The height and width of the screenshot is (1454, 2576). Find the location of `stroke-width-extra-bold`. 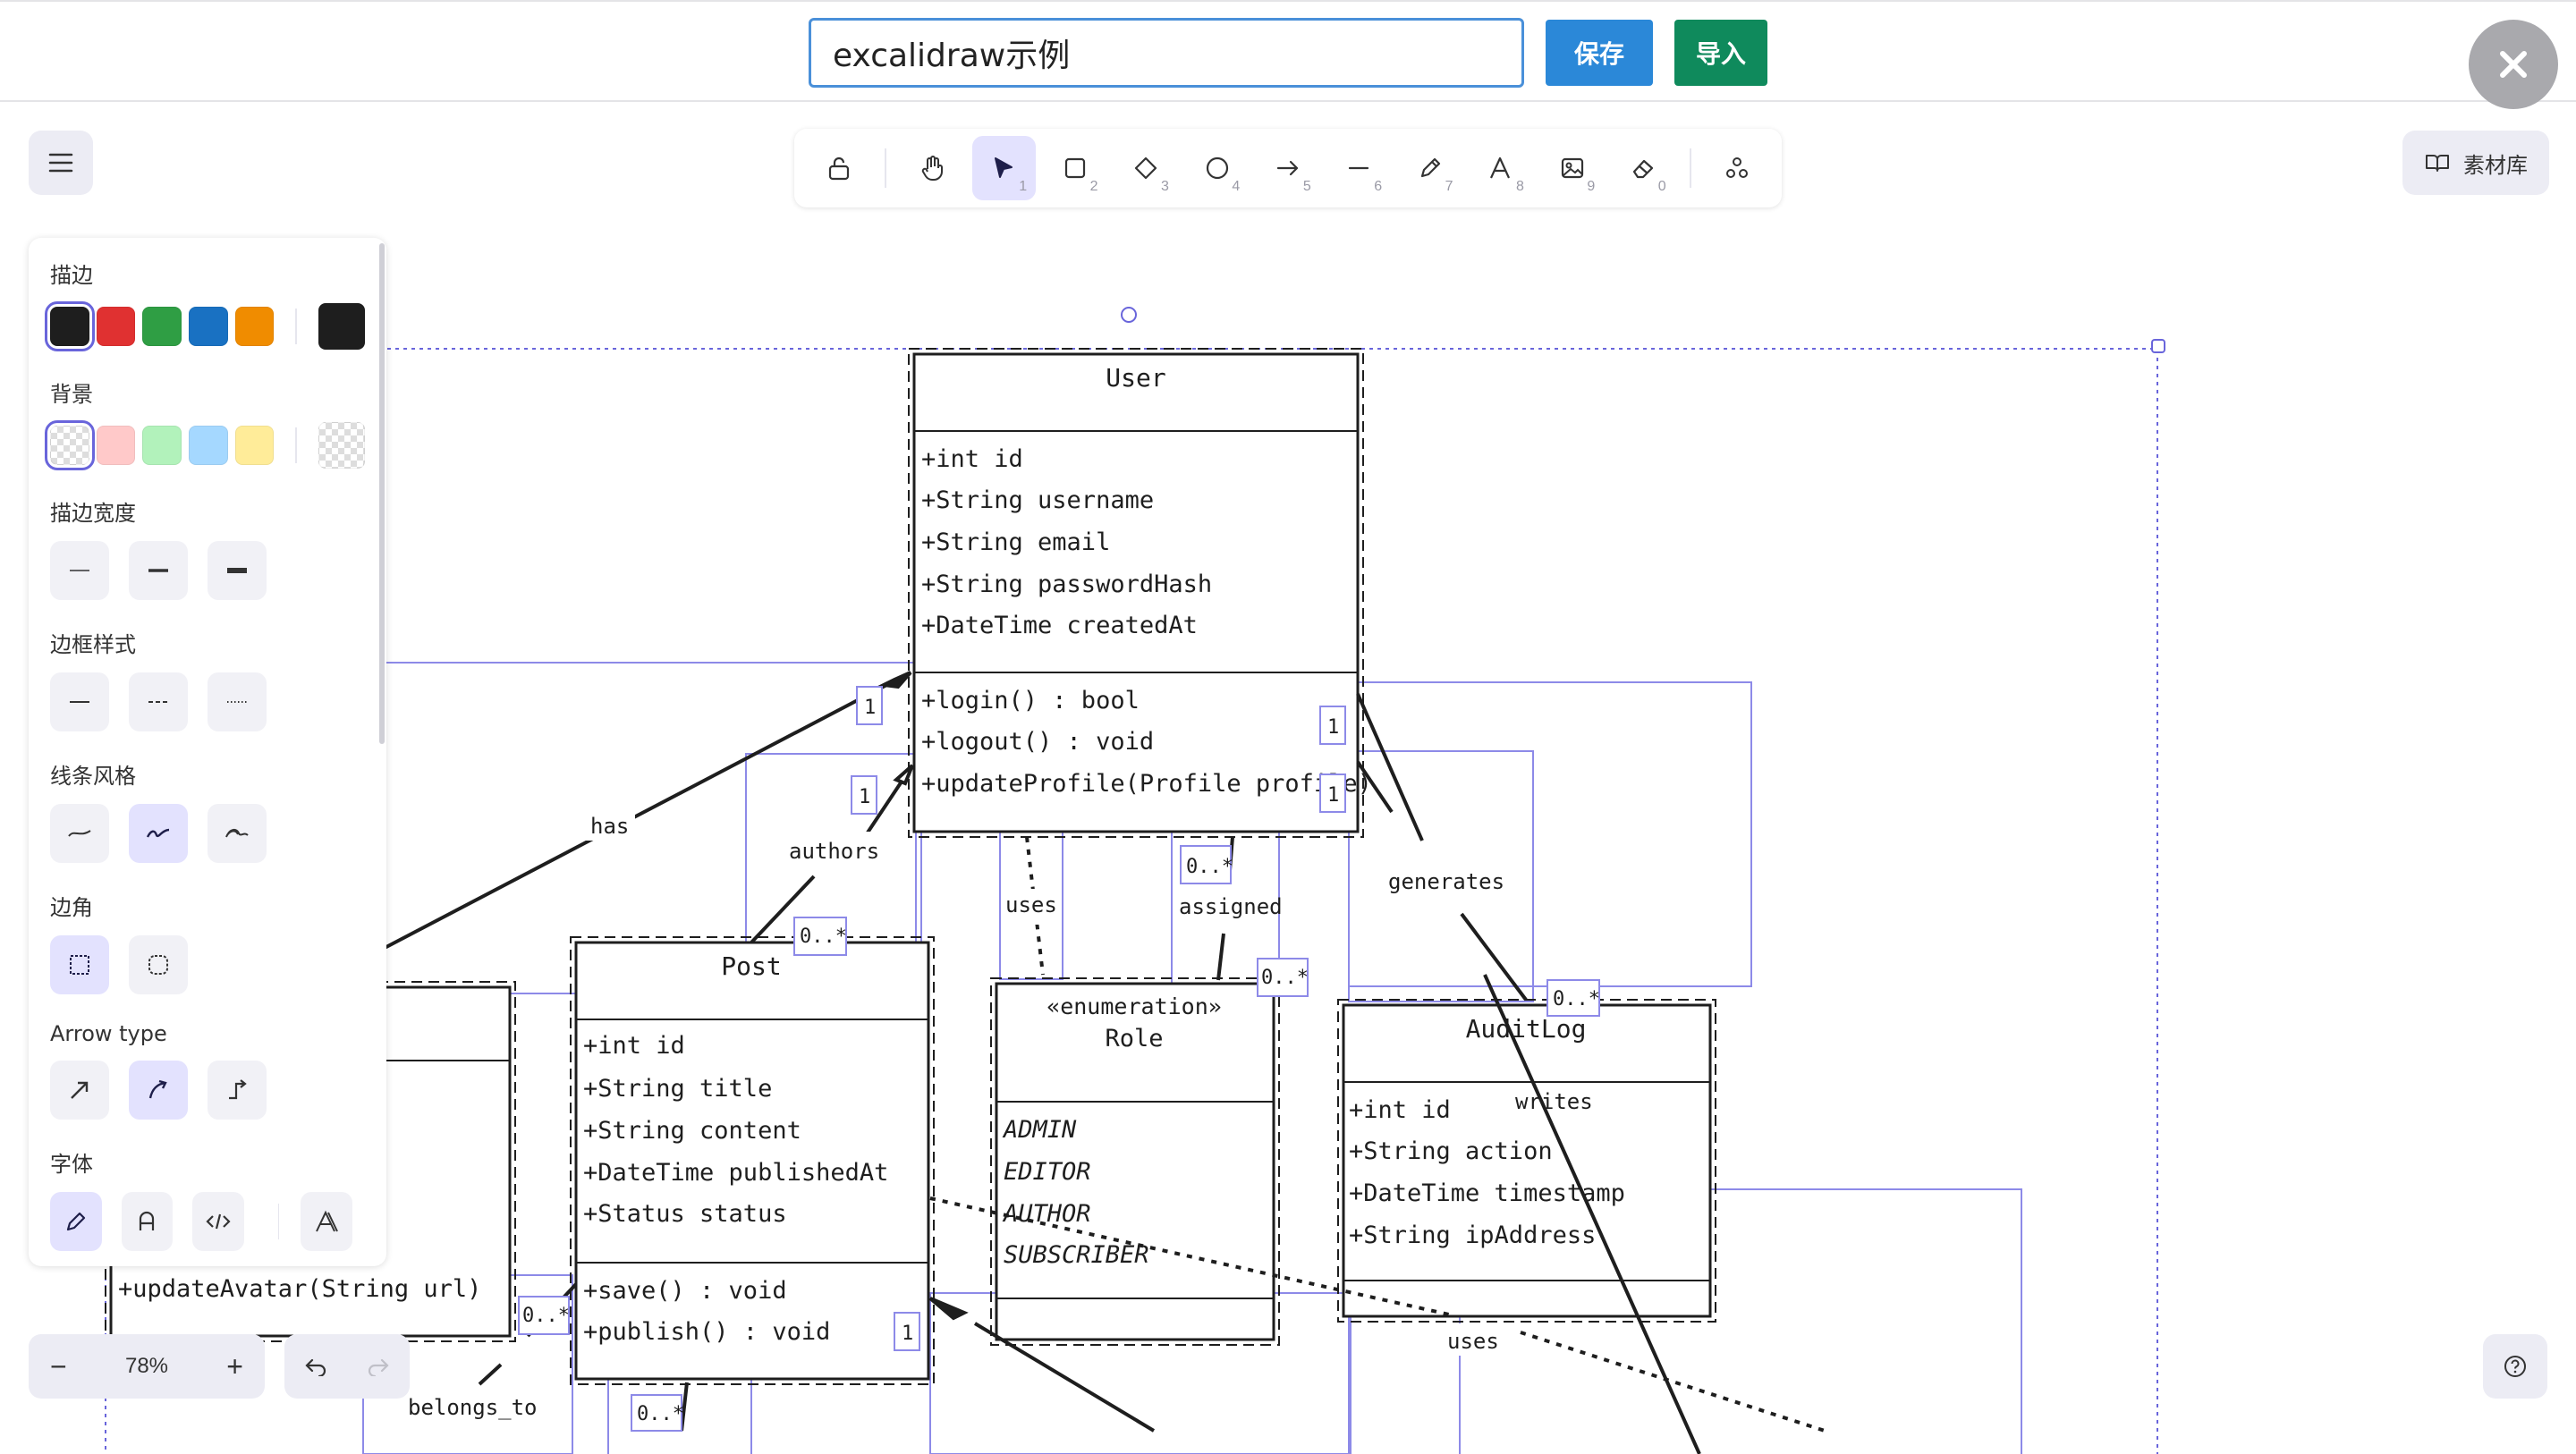

stroke-width-extra-bold is located at coordinates (237, 570).